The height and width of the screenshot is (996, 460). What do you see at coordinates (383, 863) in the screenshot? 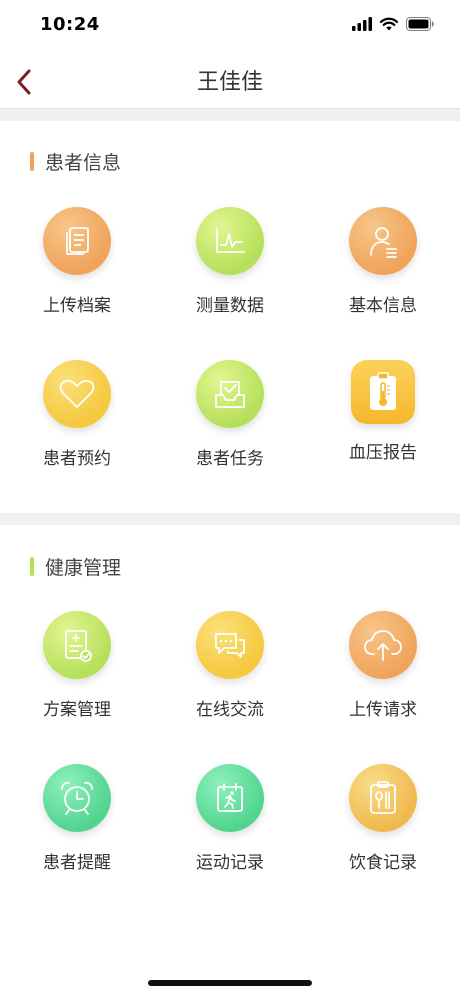
I see `item-label: 饮食记录` at bounding box center [383, 863].